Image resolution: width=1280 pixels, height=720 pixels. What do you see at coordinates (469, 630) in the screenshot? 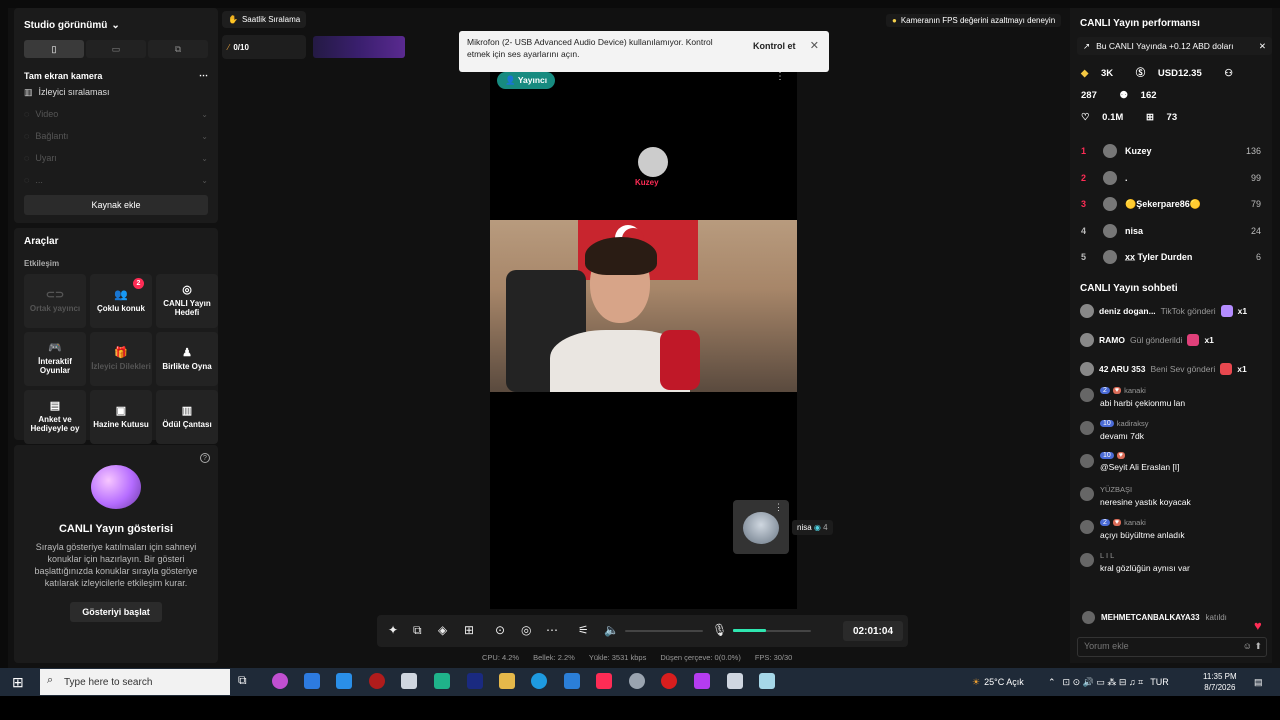
I see `add-scene-icon: ⊞` at bounding box center [469, 630].